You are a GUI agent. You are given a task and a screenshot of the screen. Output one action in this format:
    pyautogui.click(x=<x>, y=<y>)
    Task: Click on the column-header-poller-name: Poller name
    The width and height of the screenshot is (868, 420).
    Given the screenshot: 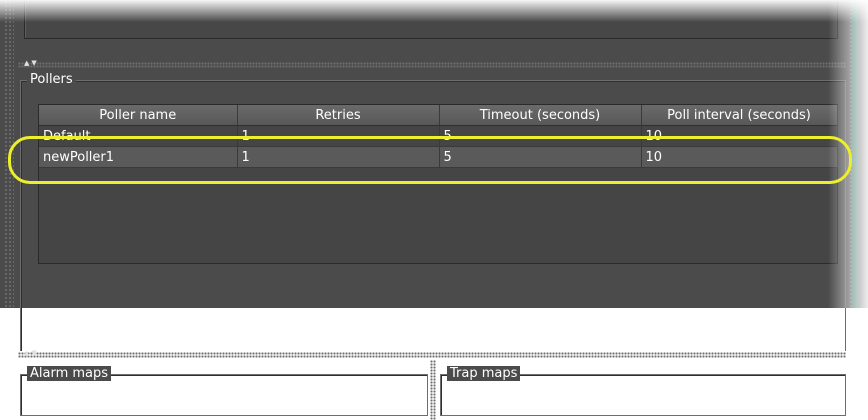 What is the action you would take?
    pyautogui.click(x=138, y=115)
    